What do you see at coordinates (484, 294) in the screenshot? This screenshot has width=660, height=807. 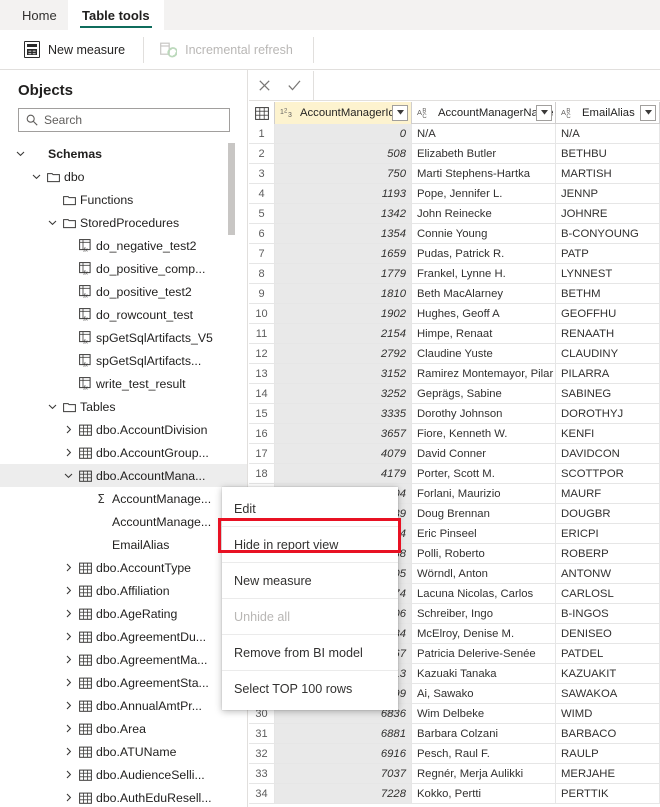 I see `cell-accountmanagername: Beth MacAlarney` at bounding box center [484, 294].